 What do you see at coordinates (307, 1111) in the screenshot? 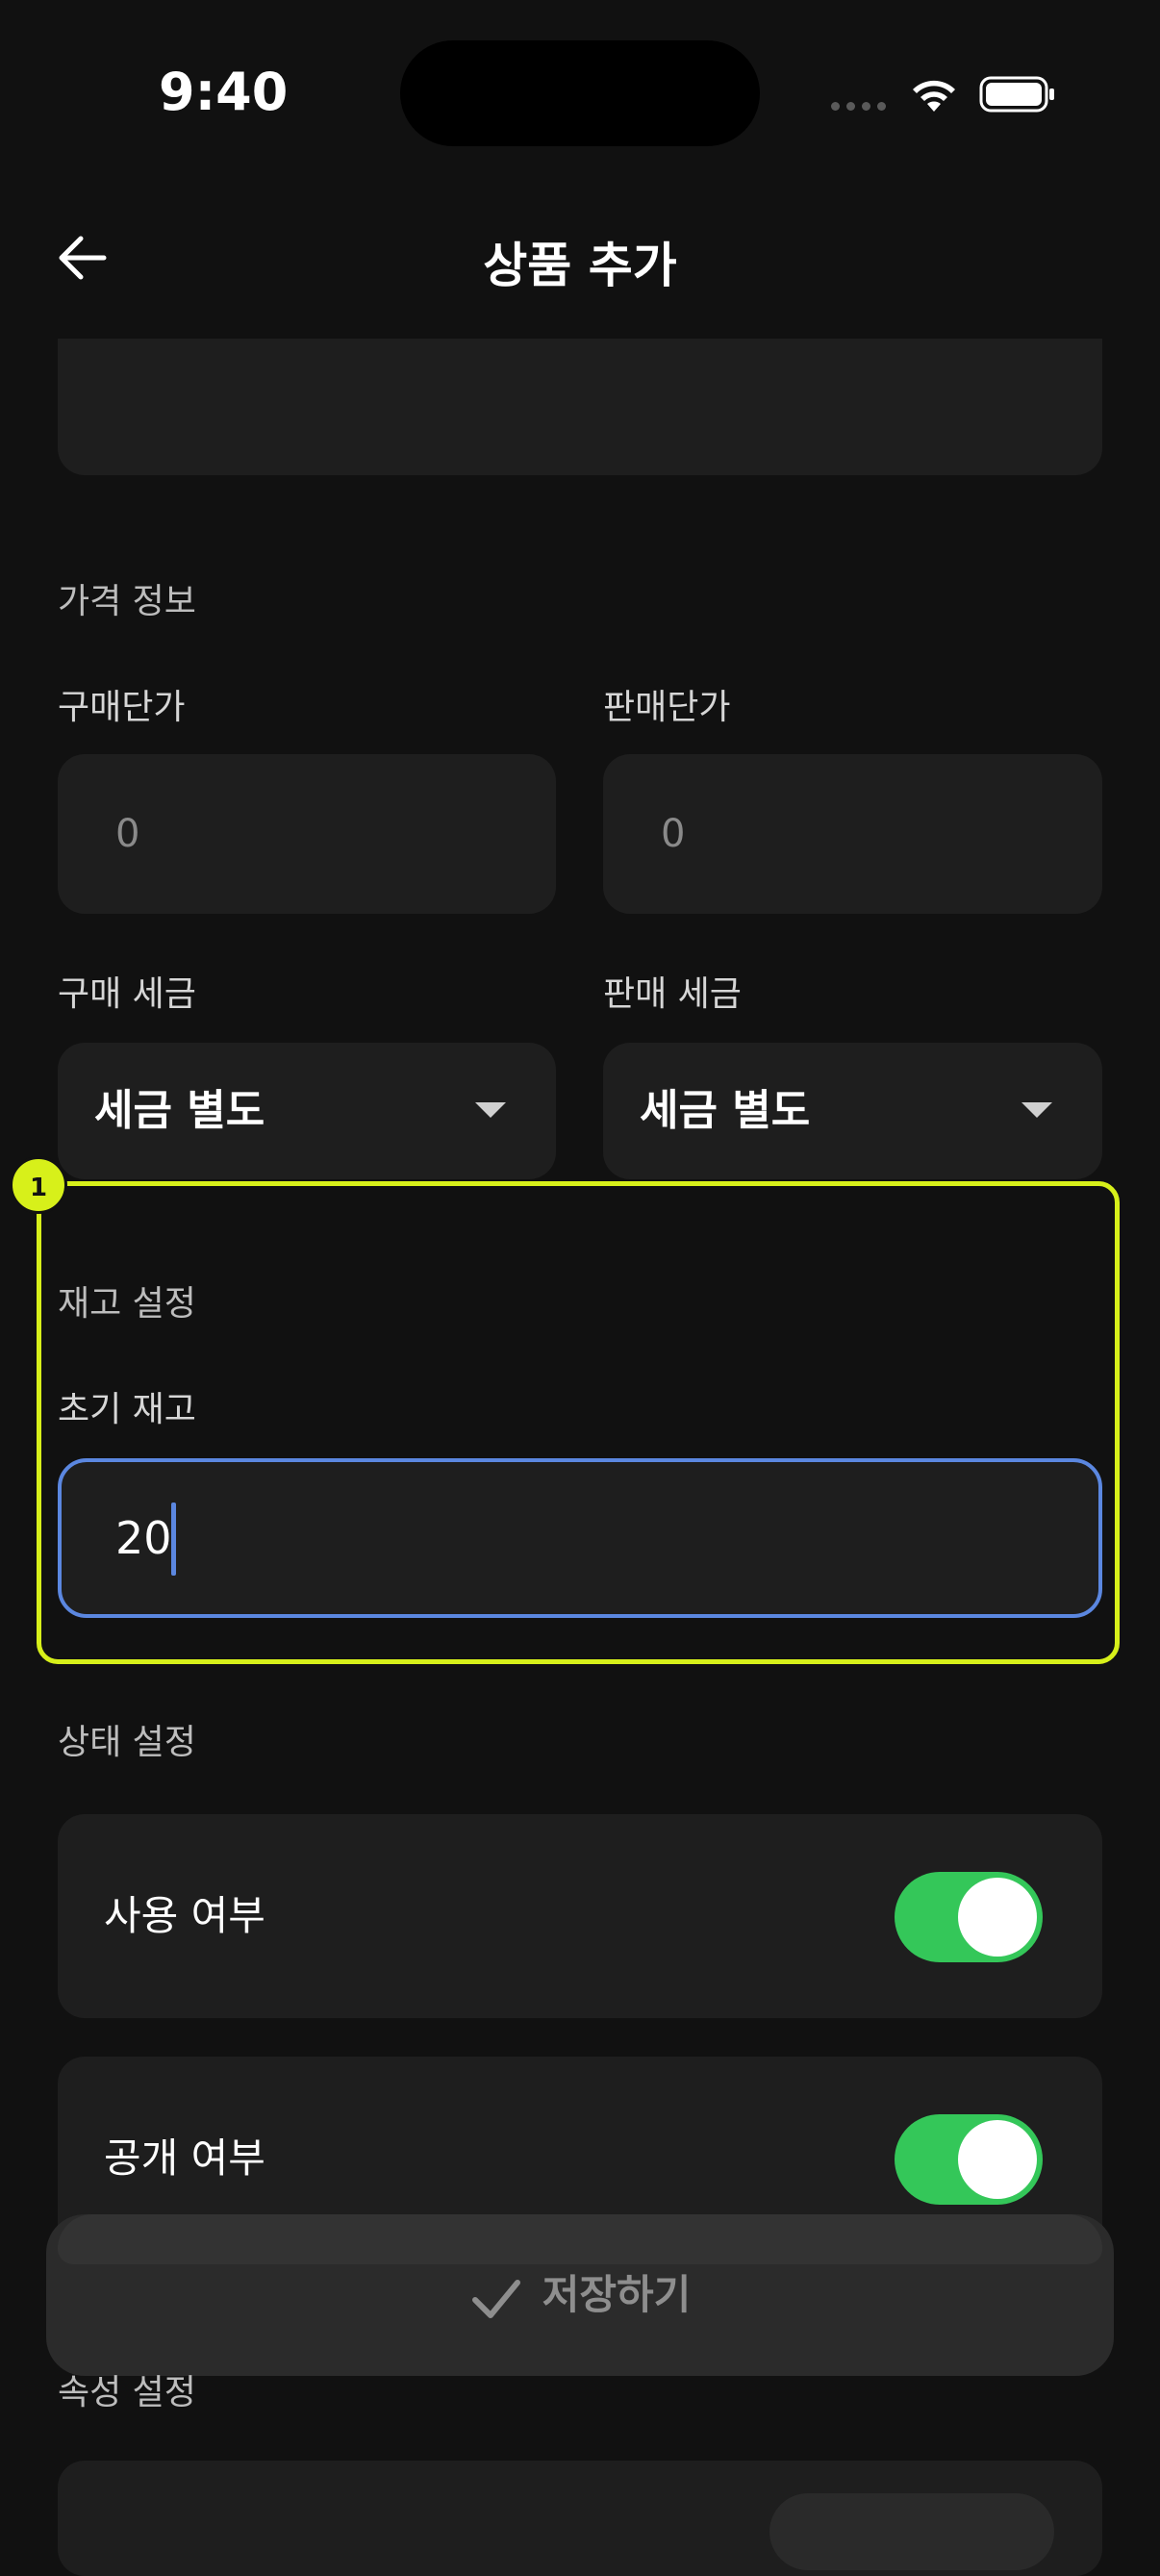
I see `purchase-tax-select: 세금 별도` at bounding box center [307, 1111].